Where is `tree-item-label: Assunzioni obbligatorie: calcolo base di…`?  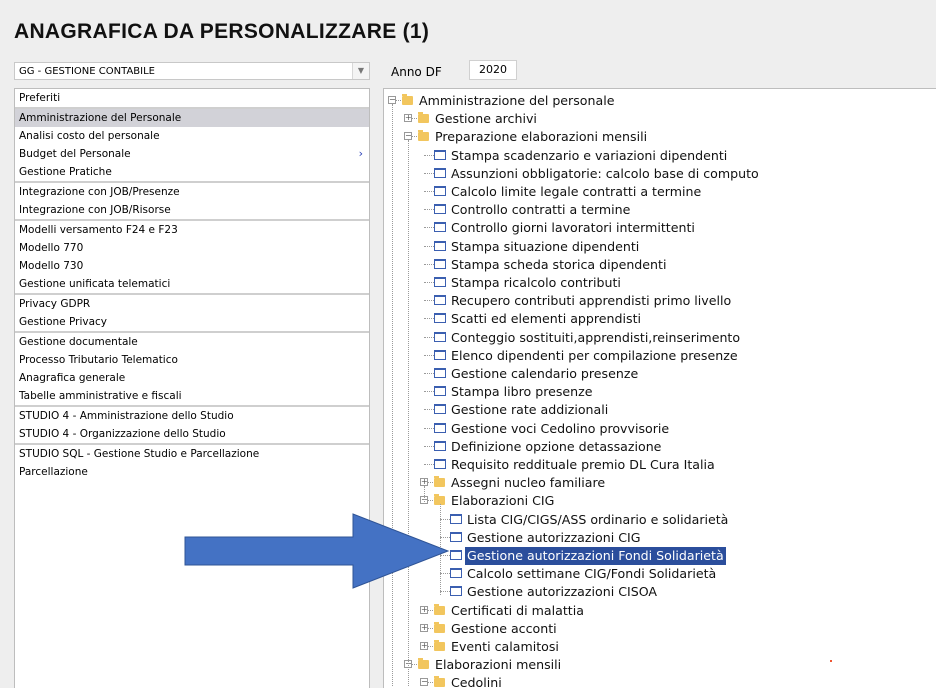 tree-item-label: Assunzioni obbligatorie: calcolo base di… is located at coordinates (605, 173).